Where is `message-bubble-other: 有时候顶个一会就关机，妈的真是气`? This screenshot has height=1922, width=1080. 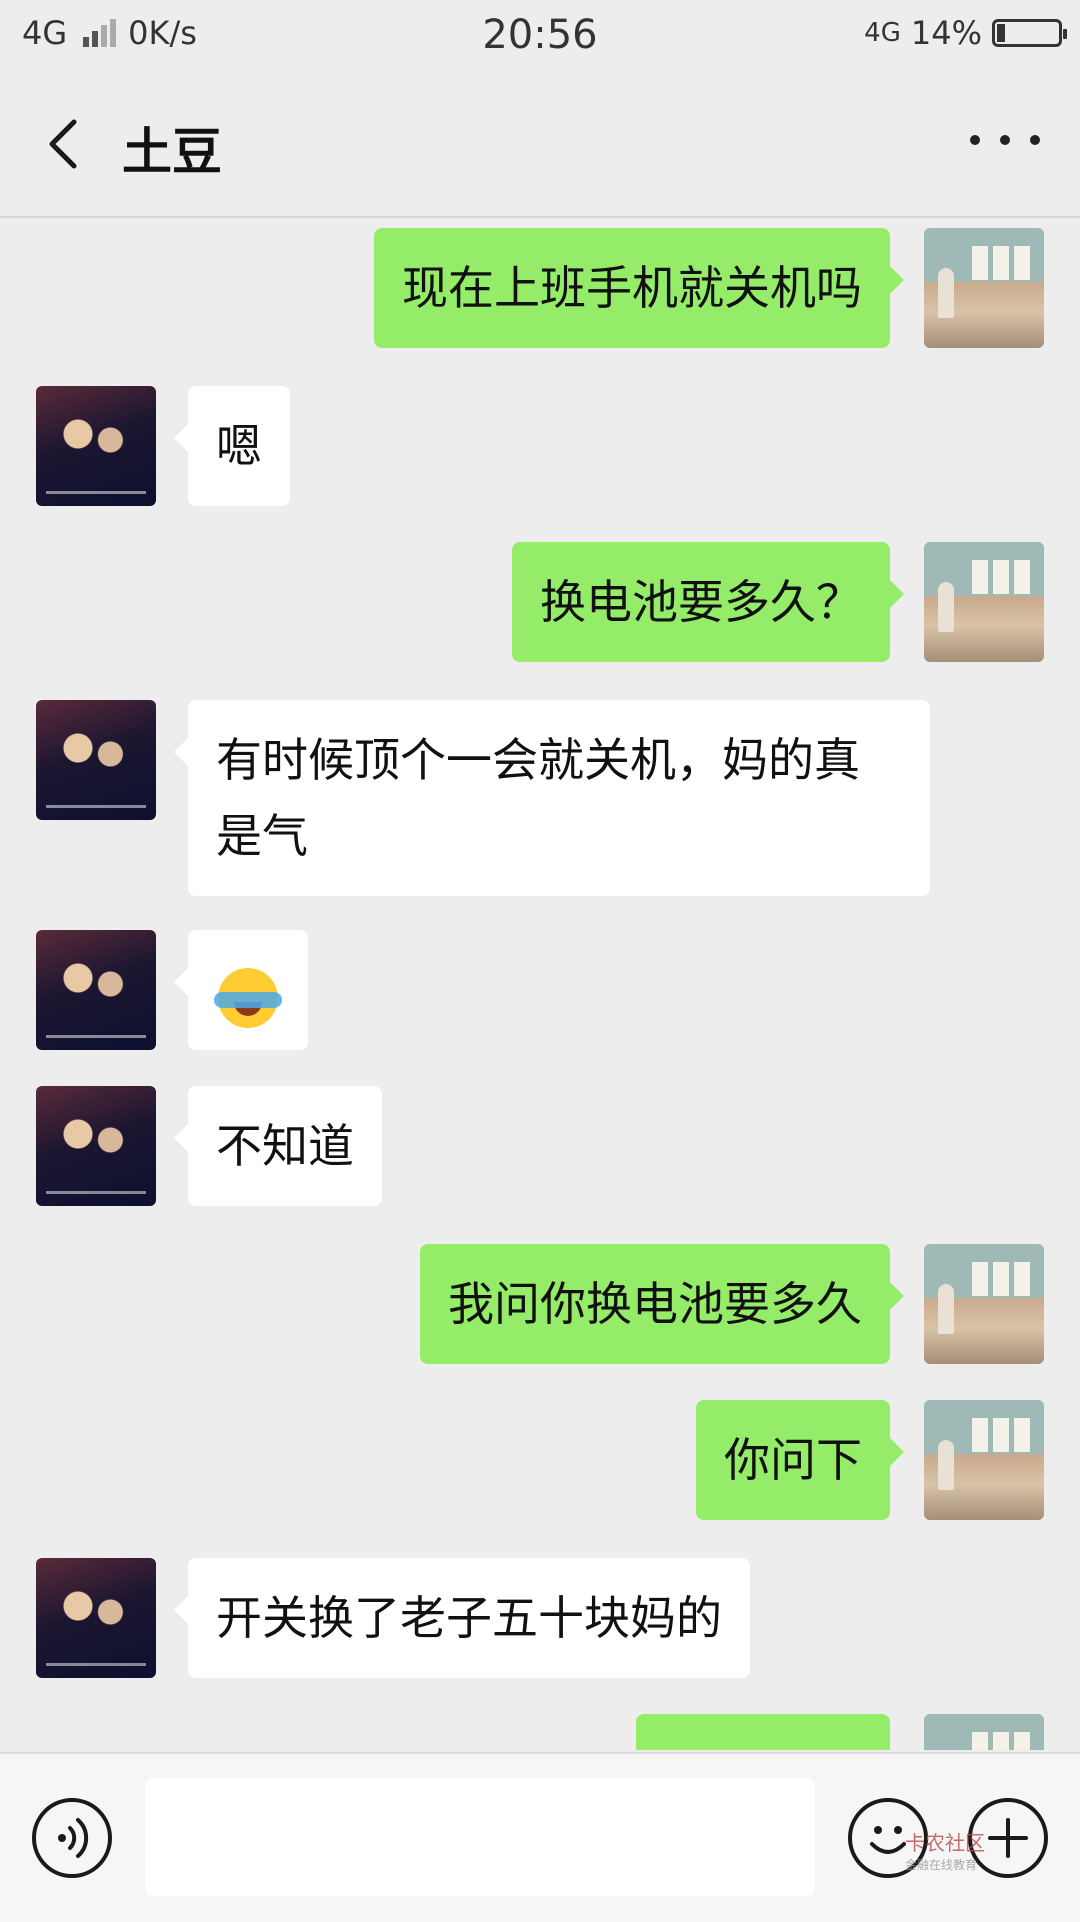
message-bubble-other: 有时候顶个一会就关机，妈的真是气 is located at coordinates (552, 798).